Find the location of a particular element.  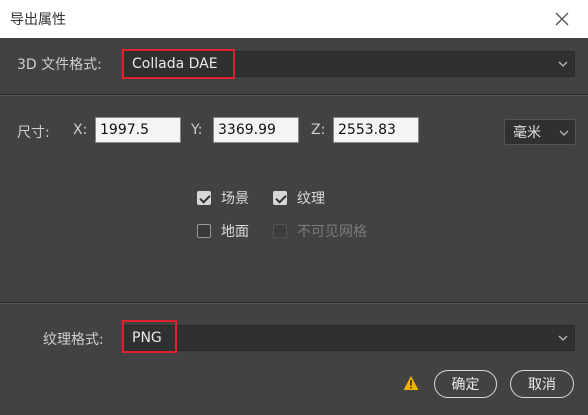

invisible-mesh-label: 不可见网格 is located at coordinates (332, 232).